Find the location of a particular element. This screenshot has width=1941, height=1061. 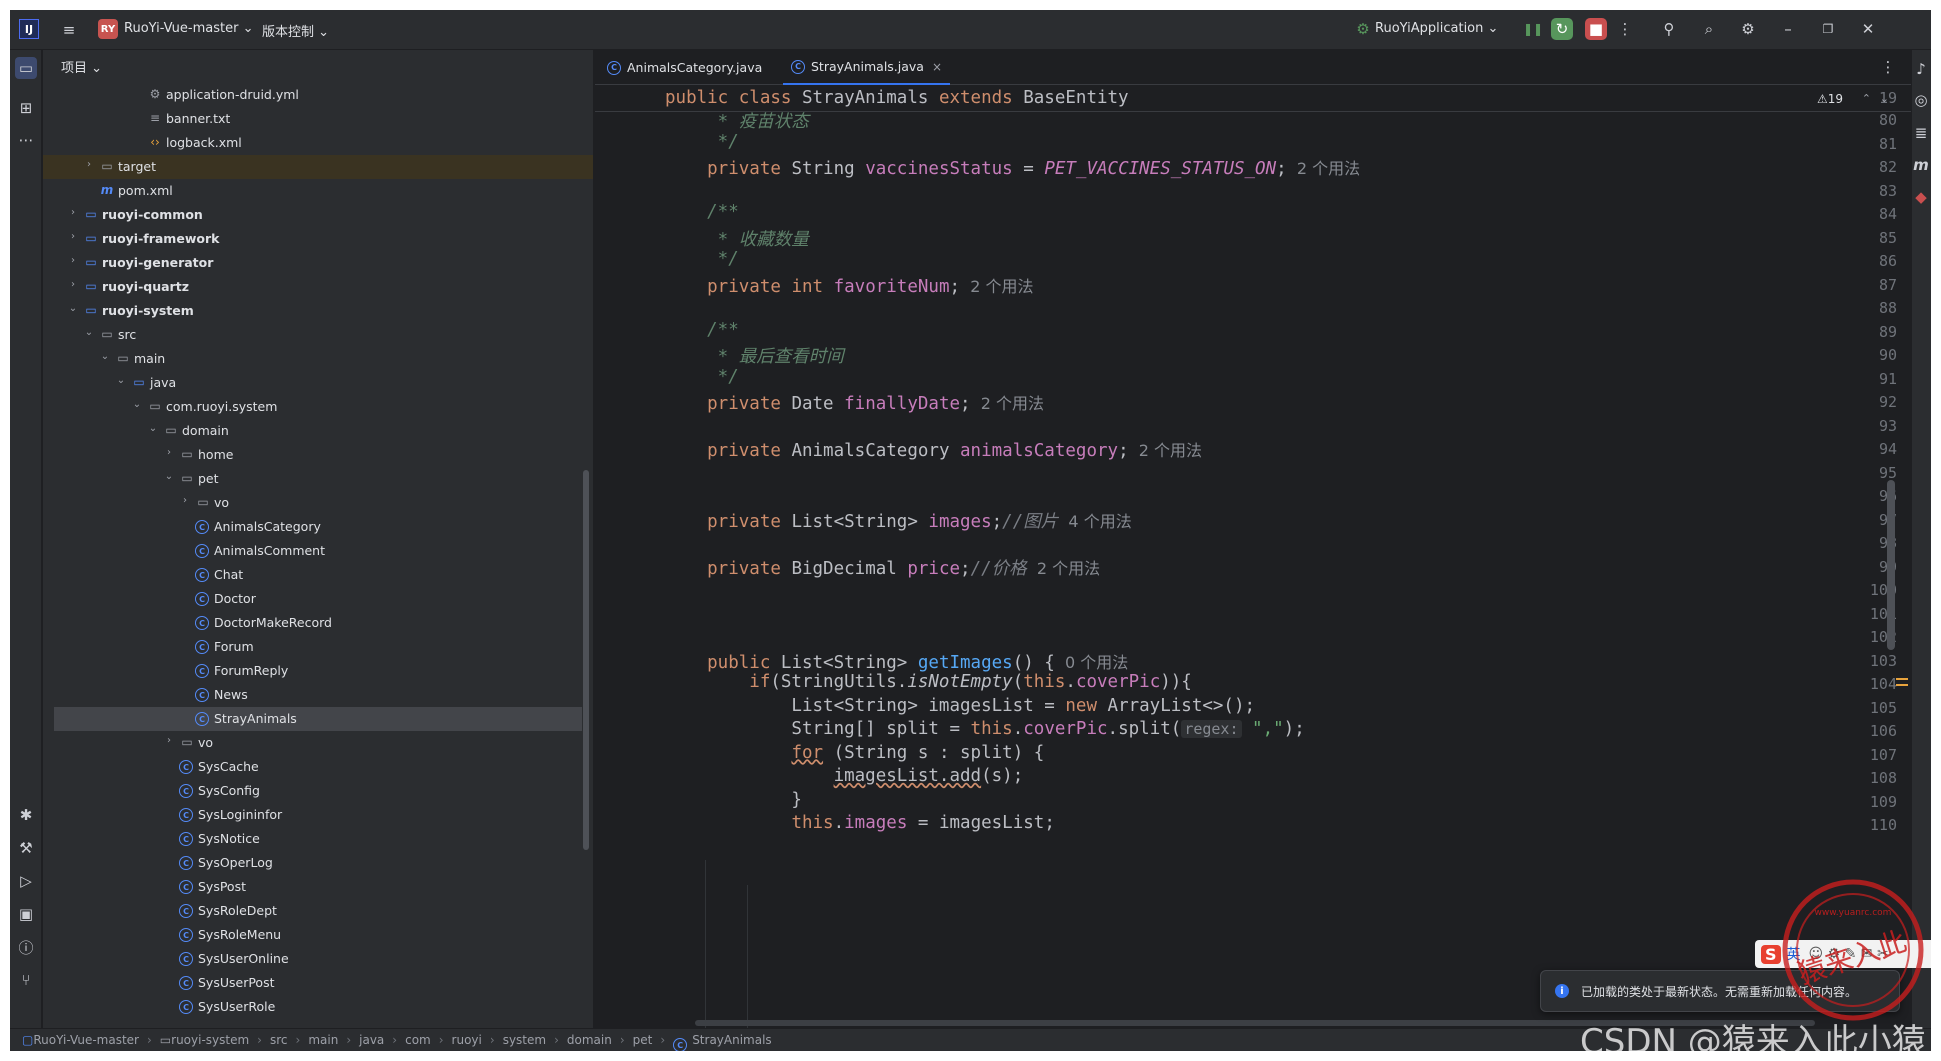

tree-item: C SysRoleMenu is located at coordinates (318, 935).